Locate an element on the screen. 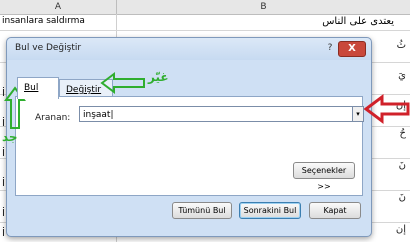  search-label: Aranan: is located at coordinates (53, 118).